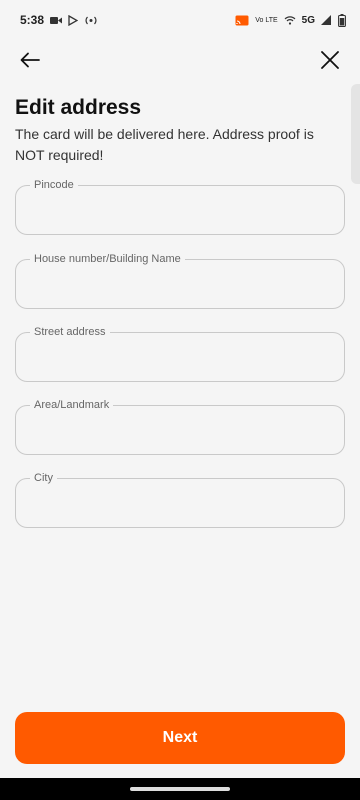 The width and height of the screenshot is (360, 800). What do you see at coordinates (54, 185) in the screenshot?
I see `pincode-label: Pincode` at bounding box center [54, 185].